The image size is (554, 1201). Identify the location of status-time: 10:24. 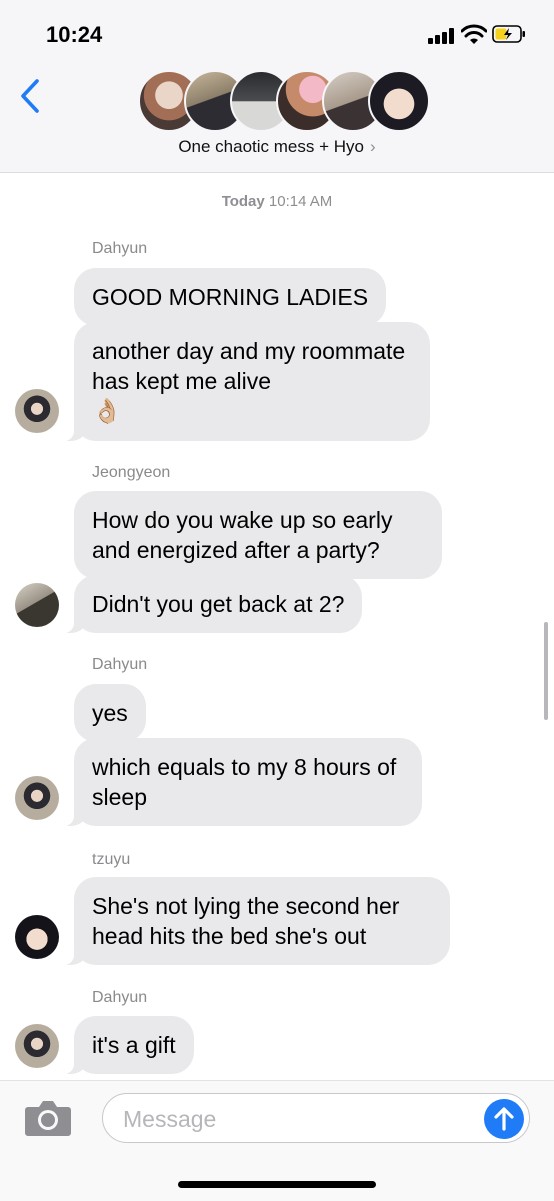
(74, 34).